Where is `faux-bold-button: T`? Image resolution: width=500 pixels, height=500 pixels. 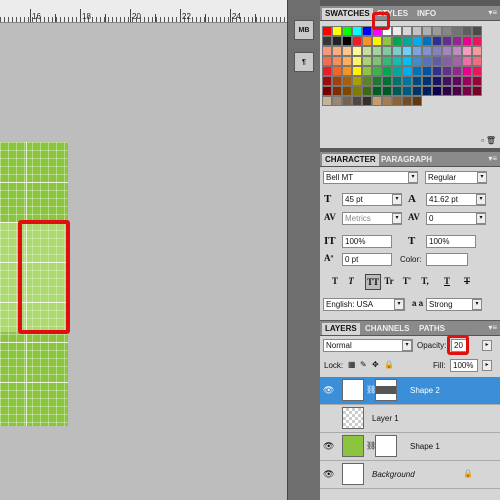
faux-bold-button: T is located at coordinates (335, 281).